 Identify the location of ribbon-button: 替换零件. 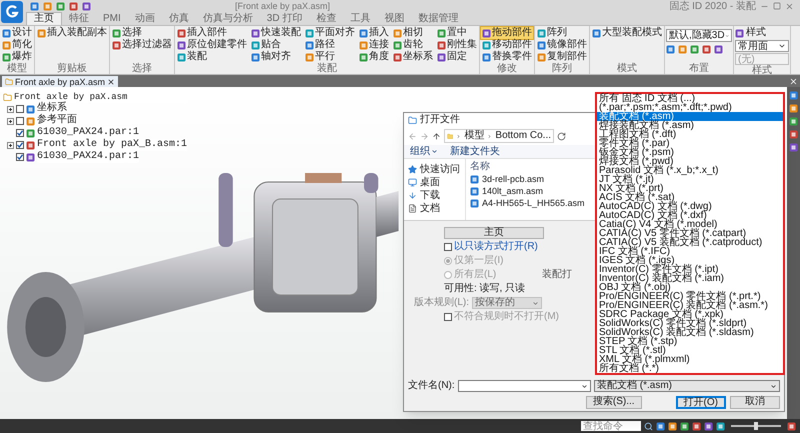
(507, 57).